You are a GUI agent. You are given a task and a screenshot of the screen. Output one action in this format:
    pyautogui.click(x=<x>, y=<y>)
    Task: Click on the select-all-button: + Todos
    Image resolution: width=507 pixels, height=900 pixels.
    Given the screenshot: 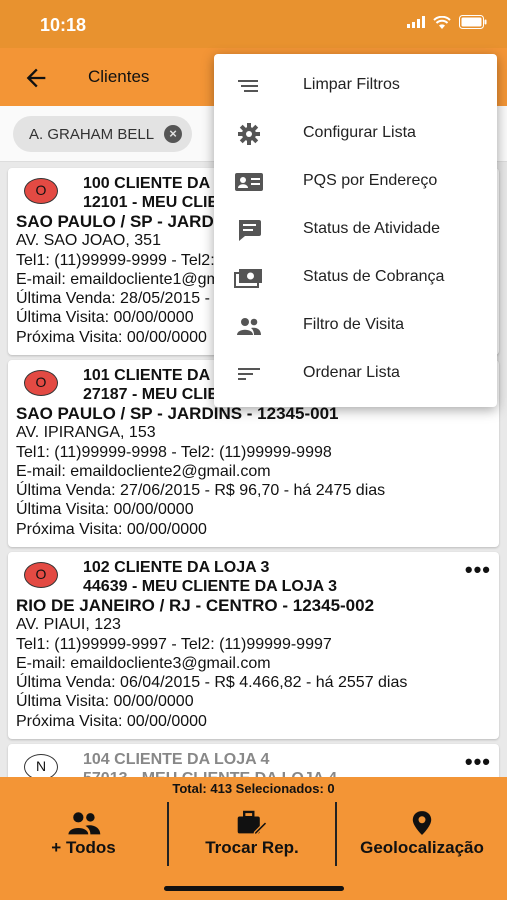 What is the action you would take?
    pyautogui.click(x=83, y=834)
    